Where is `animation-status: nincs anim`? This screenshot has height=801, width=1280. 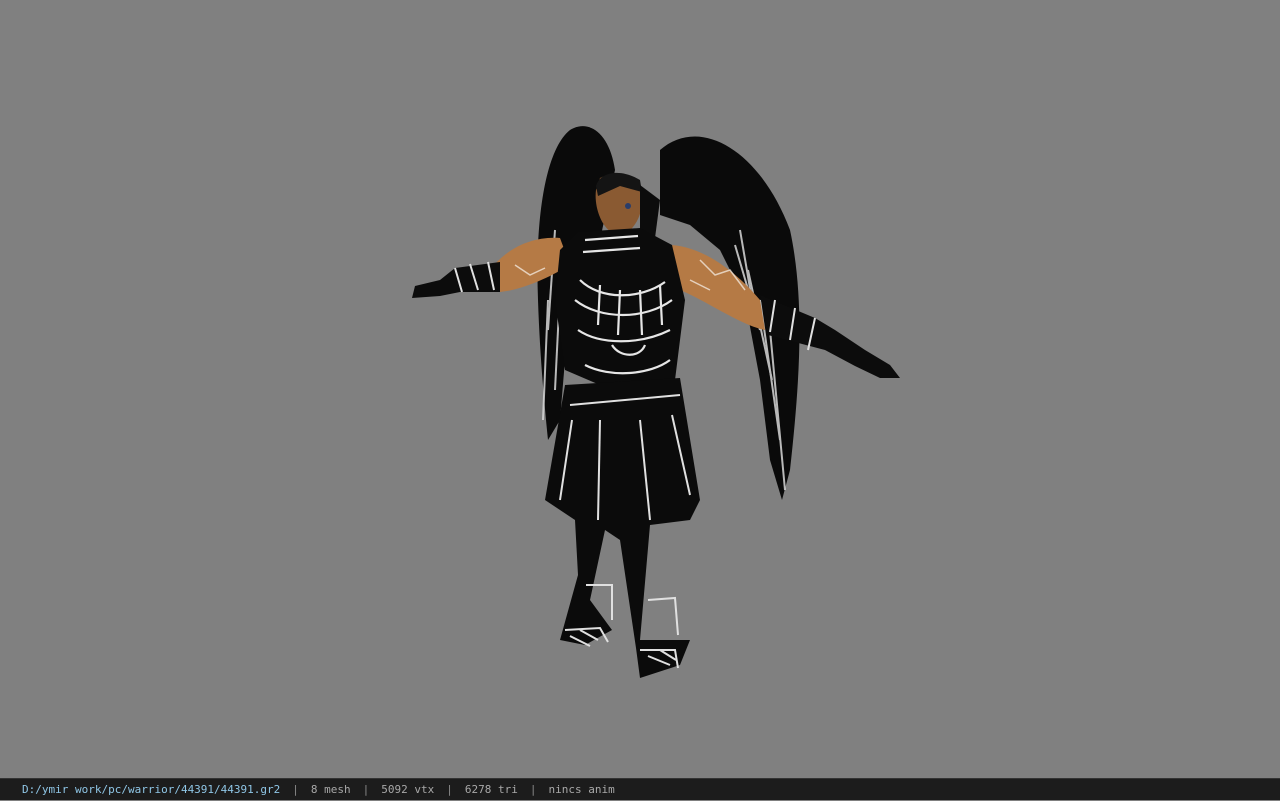 animation-status: nincs anim is located at coordinates (581, 789).